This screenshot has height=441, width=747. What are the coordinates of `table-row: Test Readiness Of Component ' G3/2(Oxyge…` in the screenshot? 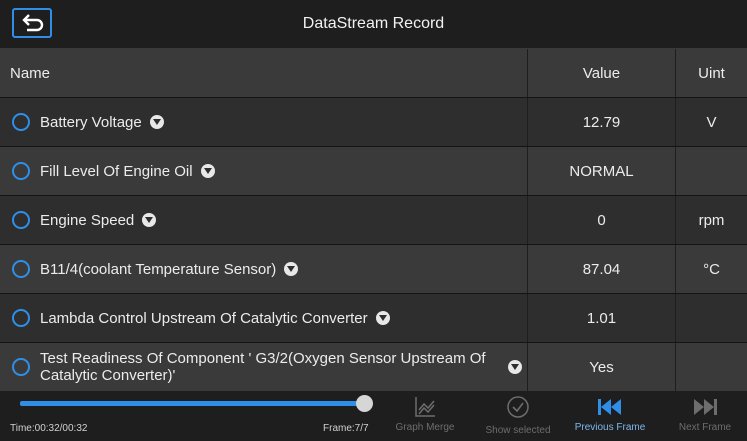 It's located at (373, 367).